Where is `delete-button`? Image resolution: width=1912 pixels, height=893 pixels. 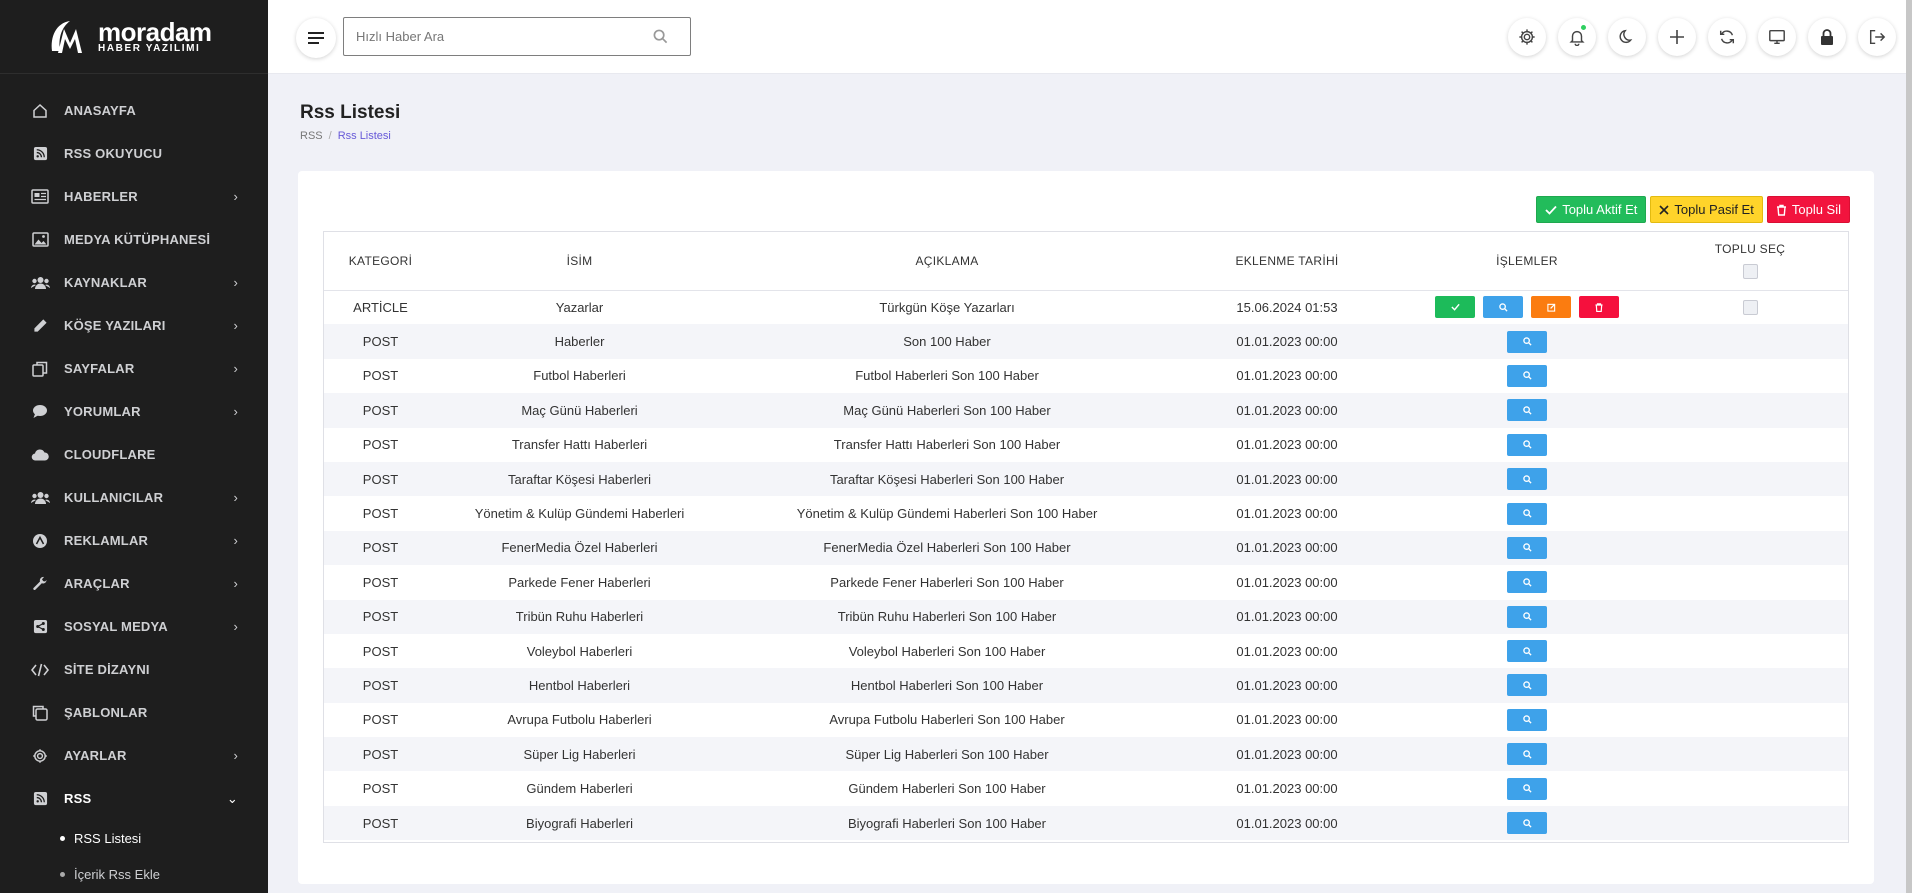 delete-button is located at coordinates (1599, 307).